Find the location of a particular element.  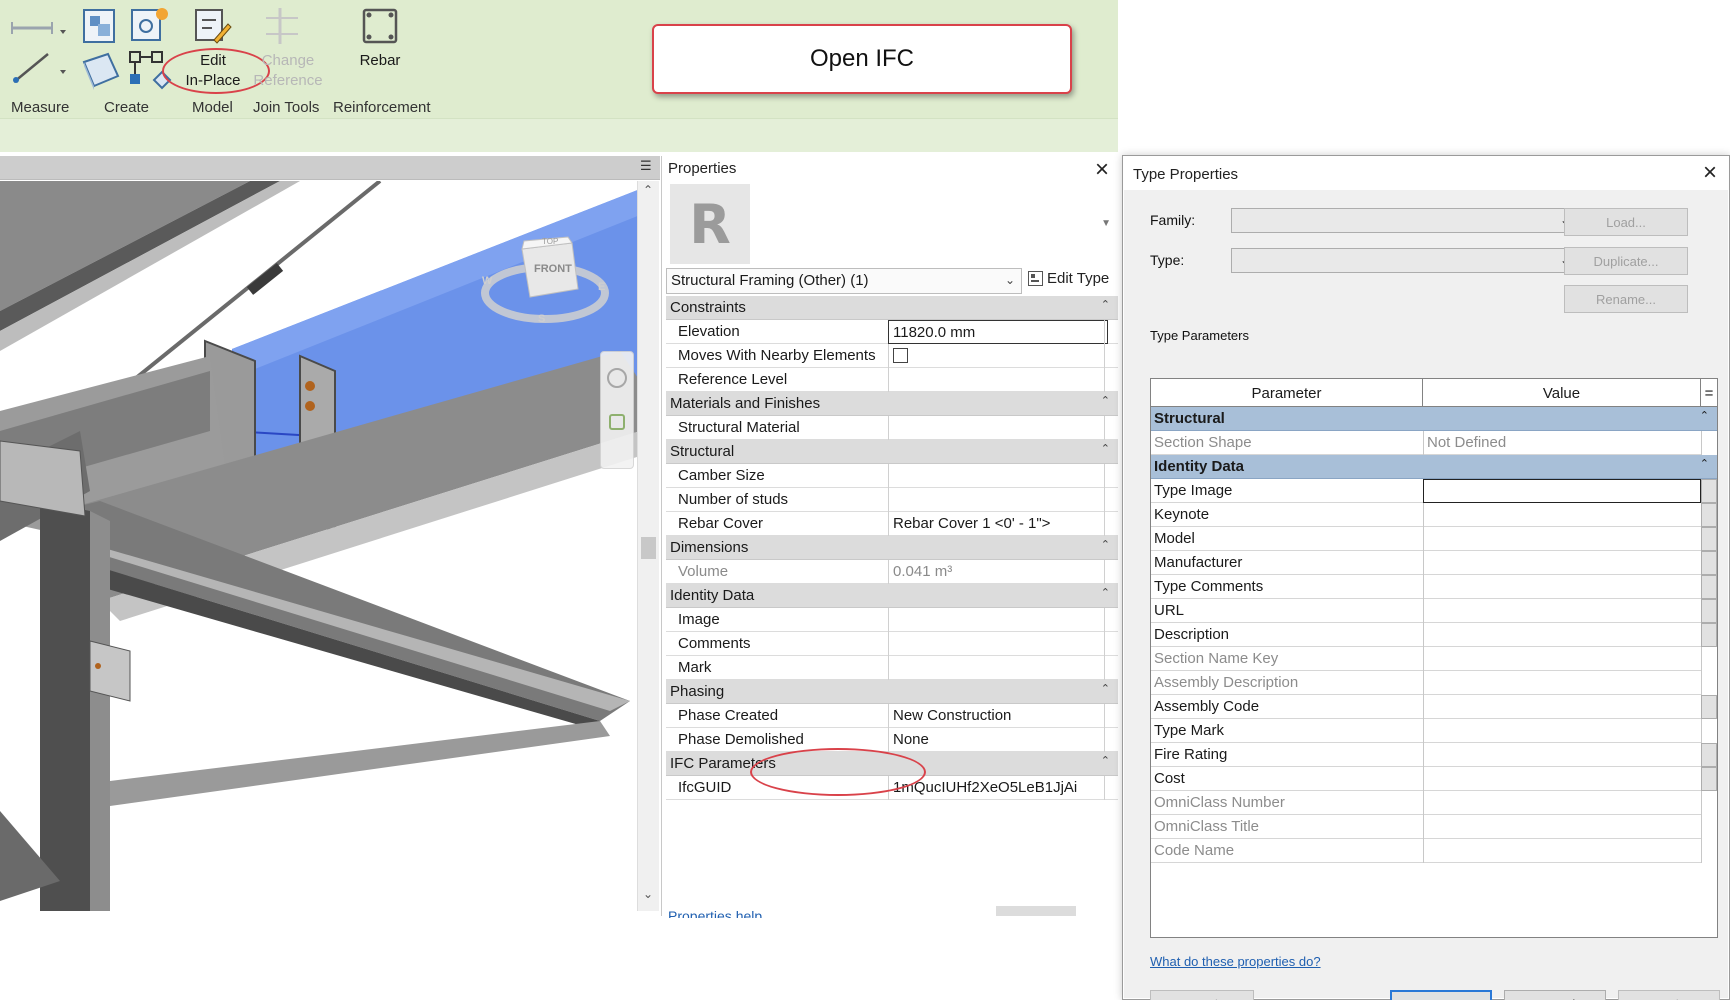

type-dropdown: ⌄ is located at coordinates (1405, 260).